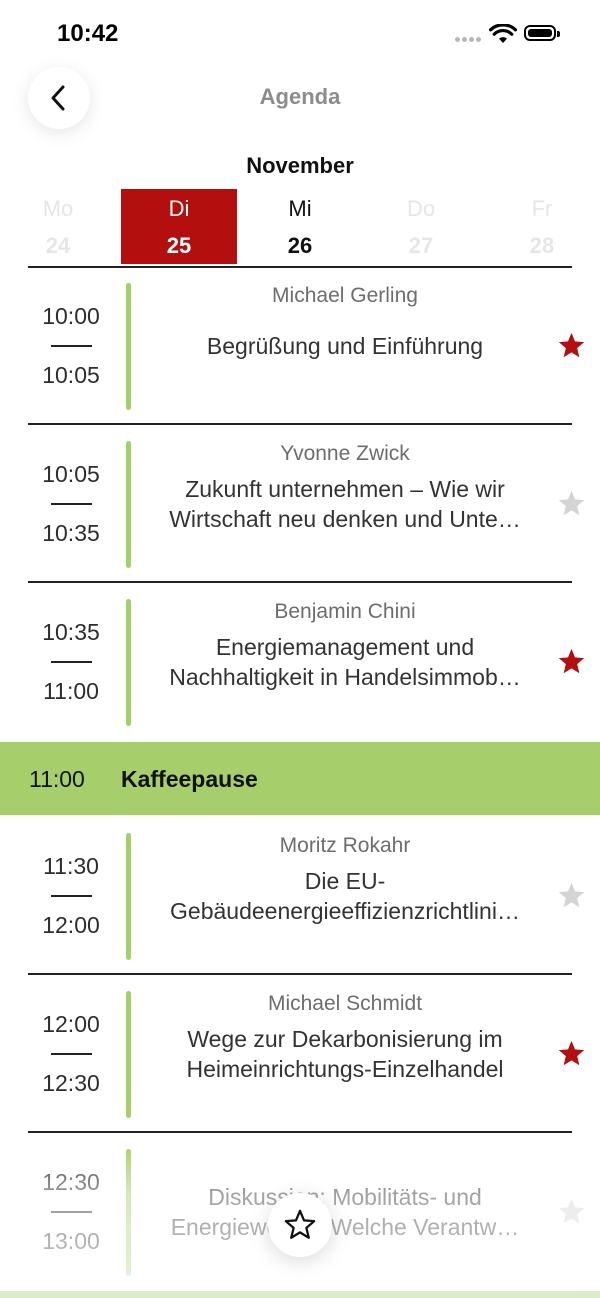 The image size is (600, 1298). I want to click on day-number: 25, so click(179, 245).